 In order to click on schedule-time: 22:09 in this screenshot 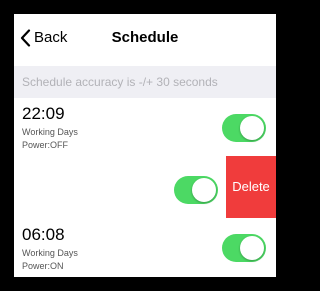, I will do `click(43, 113)`.